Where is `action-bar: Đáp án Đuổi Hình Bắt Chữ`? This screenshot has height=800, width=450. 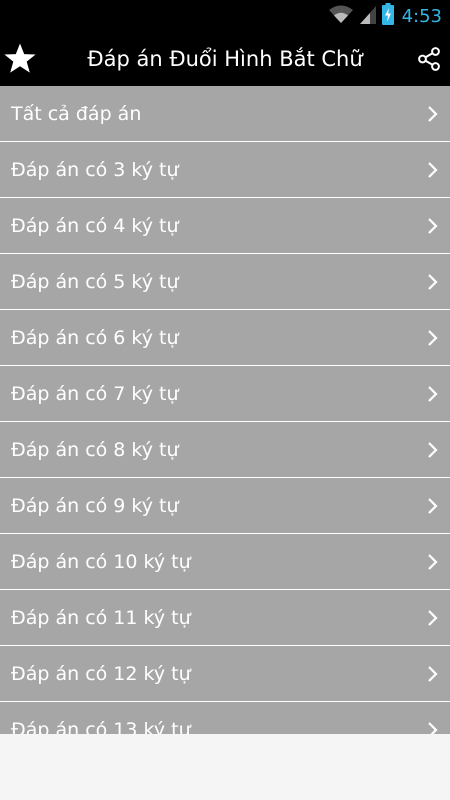 action-bar: Đáp án Đuổi Hình Bắt Chữ is located at coordinates (225, 59).